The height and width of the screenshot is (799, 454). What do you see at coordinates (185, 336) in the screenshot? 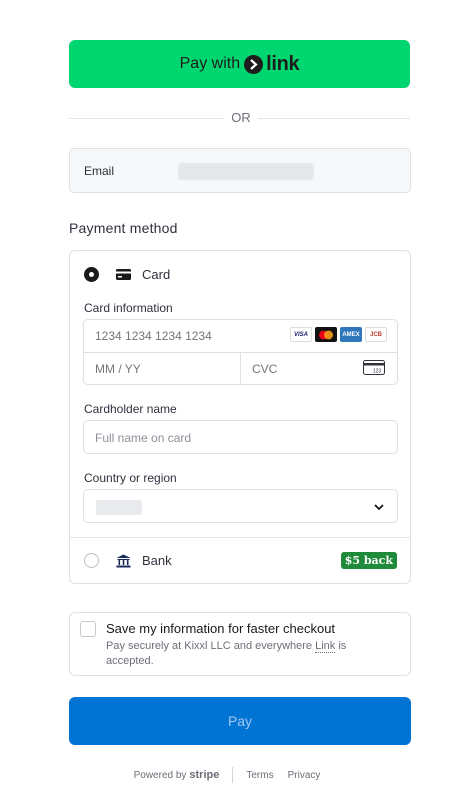
I see `card-number-input` at bounding box center [185, 336].